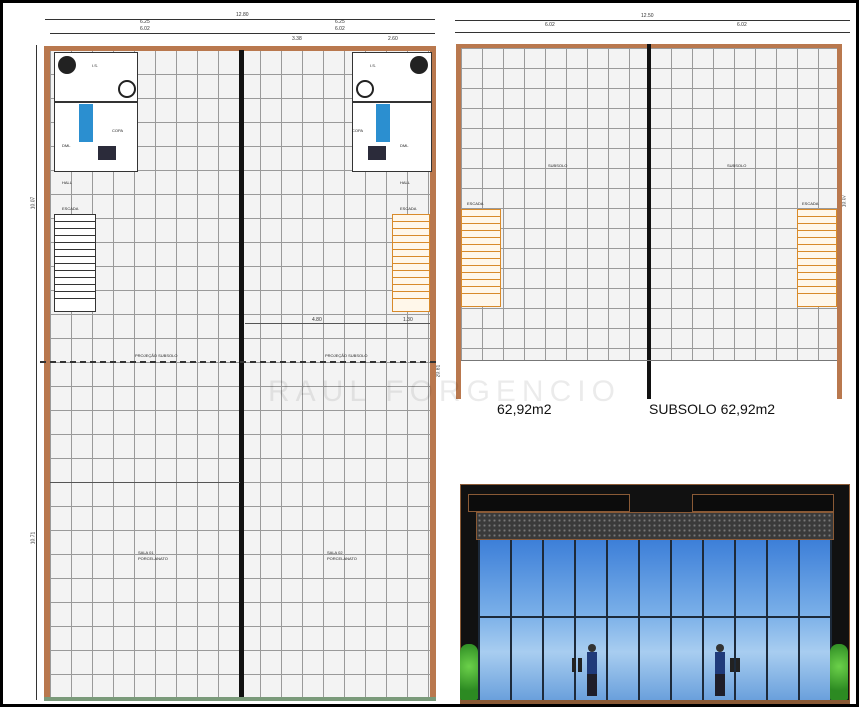 Image resolution: width=859 pixels, height=707 pixels. Describe the element at coordinates (649, 221) in the screenshot. I see `subsolo-center-wall` at that location.